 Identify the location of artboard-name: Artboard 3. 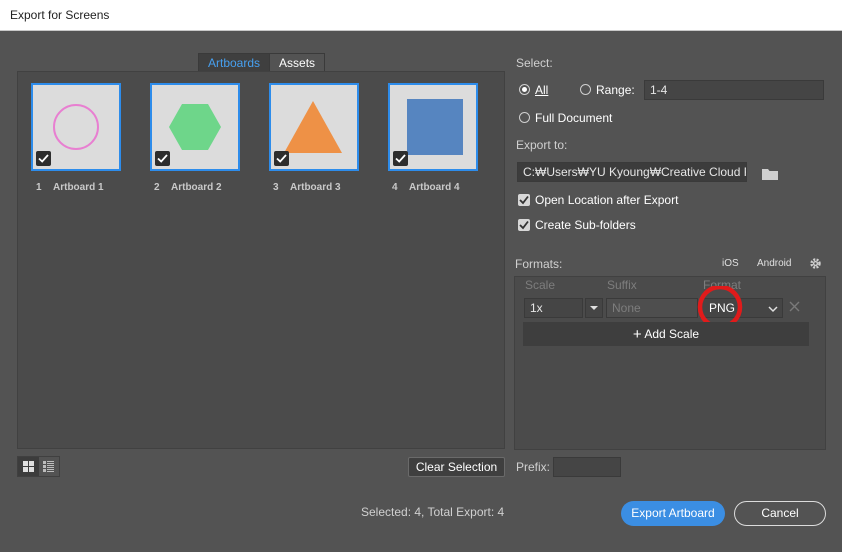
(315, 187).